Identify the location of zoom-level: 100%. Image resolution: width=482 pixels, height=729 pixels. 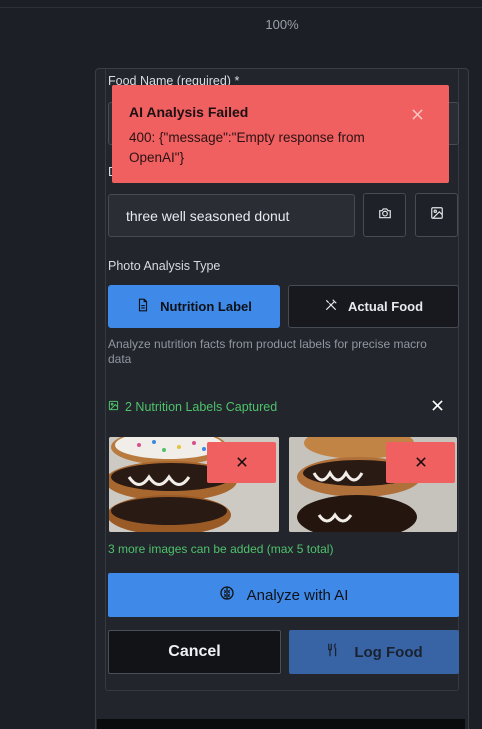
(282, 24).